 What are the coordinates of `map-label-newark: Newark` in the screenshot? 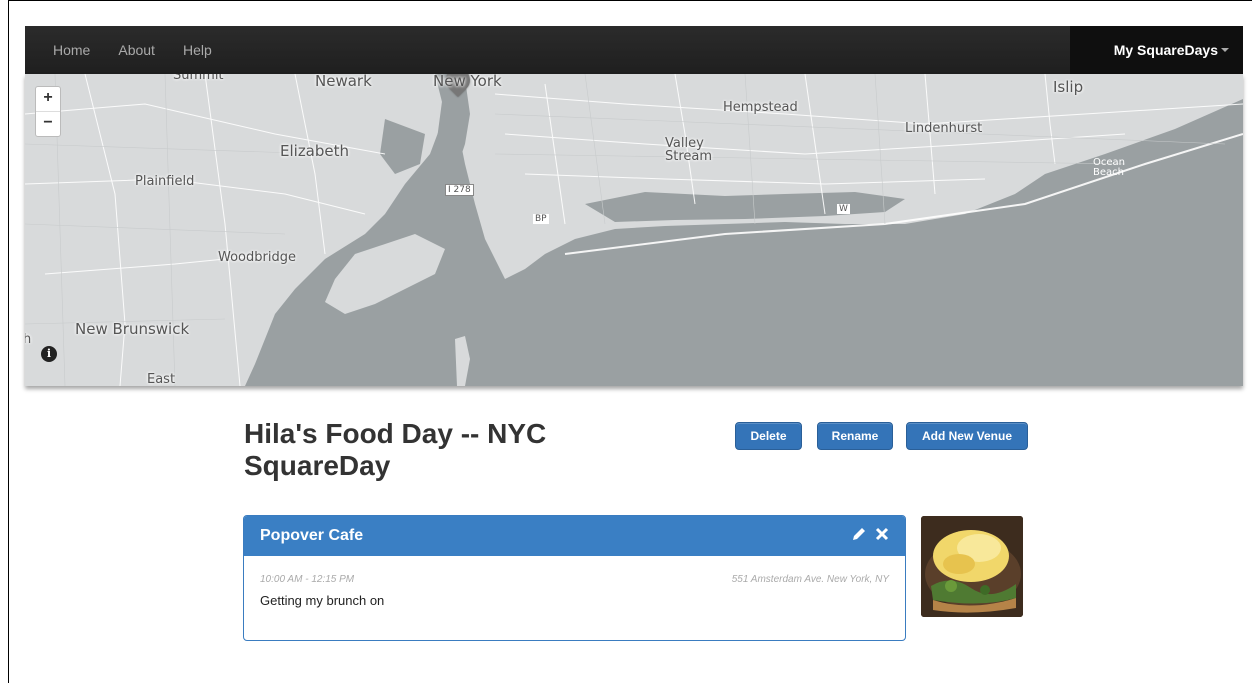 It's located at (343, 82).